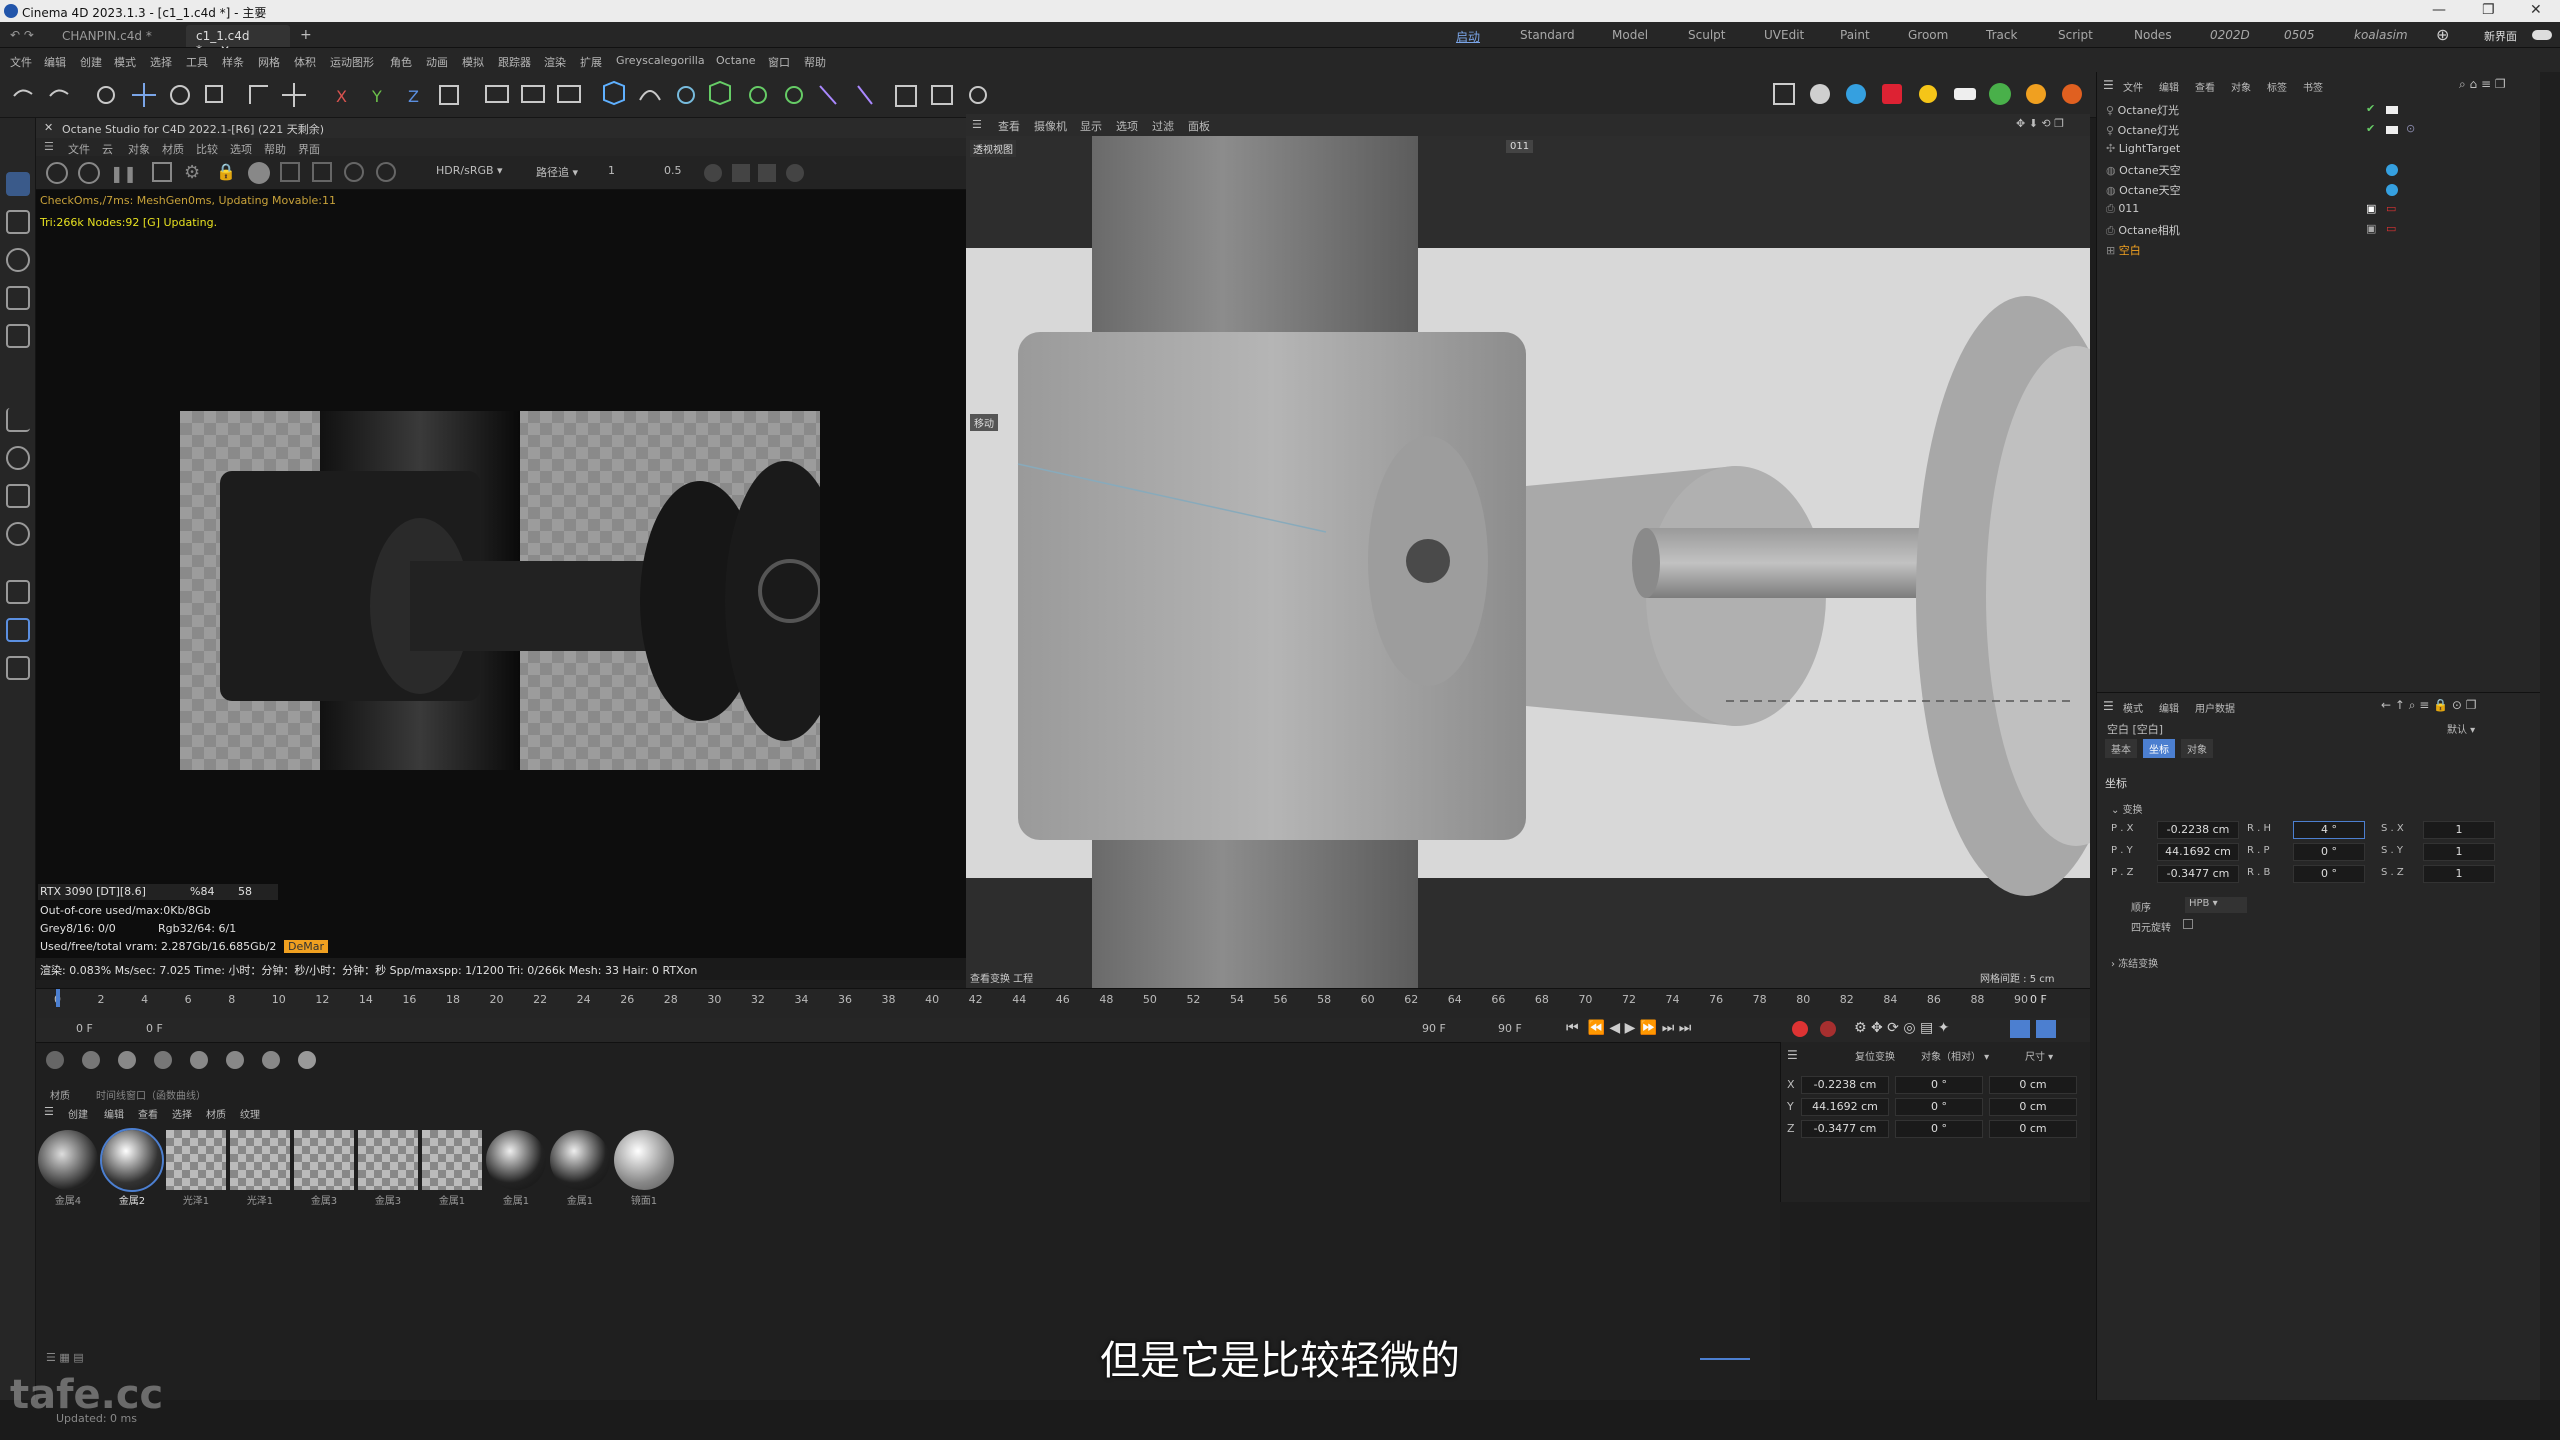 This screenshot has height=1440, width=2560. I want to click on octane-restart-icon, so click(89, 173).